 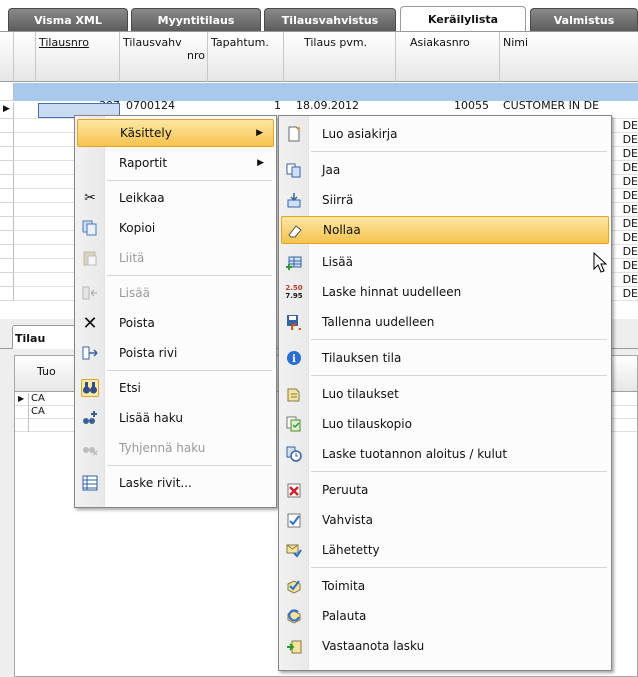 What do you see at coordinates (90, 388) in the screenshot?
I see `binoculars-icon` at bounding box center [90, 388].